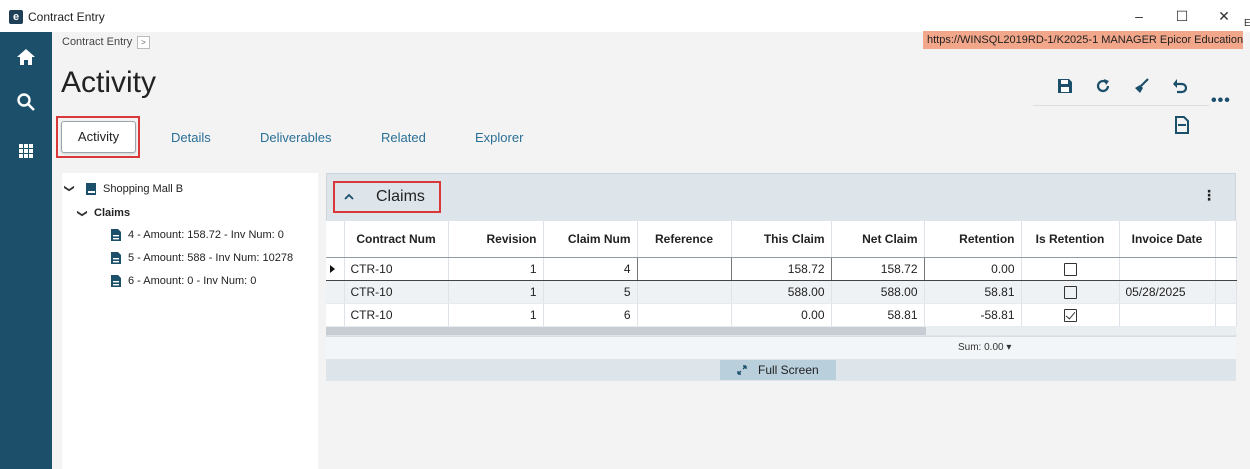  What do you see at coordinates (590, 239) in the screenshot?
I see `column-header: Claim Num` at bounding box center [590, 239].